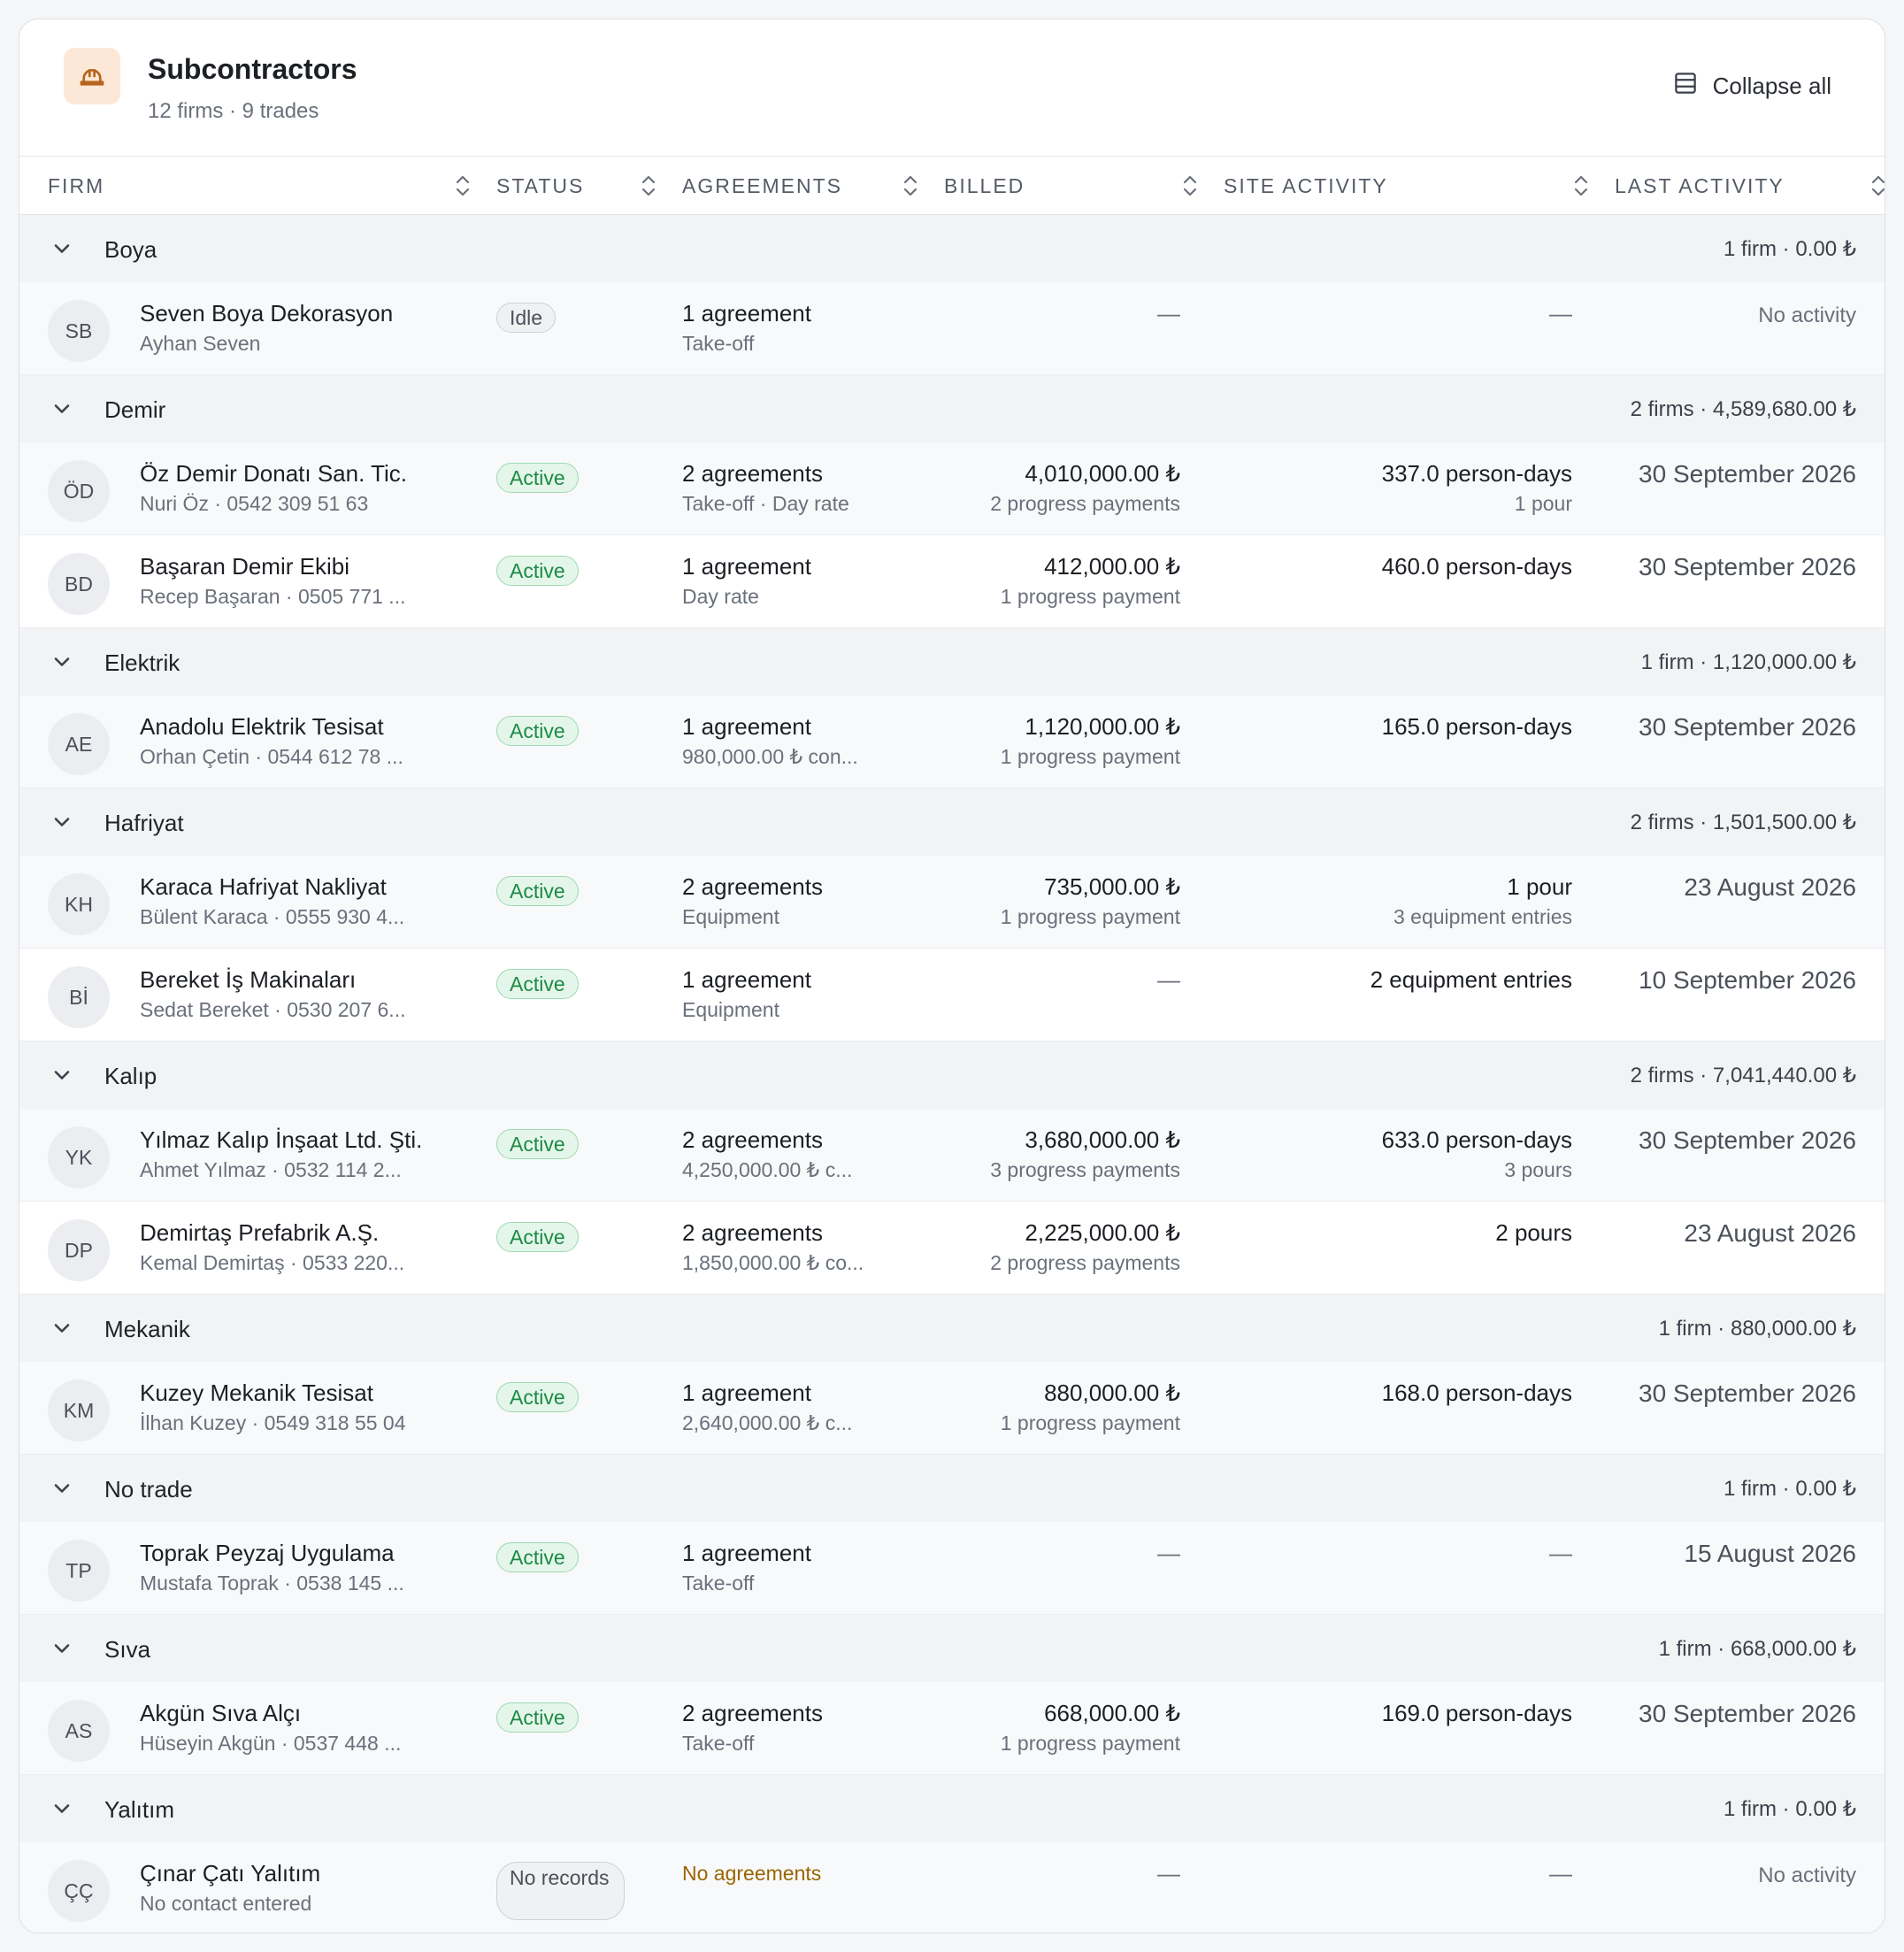  I want to click on column-header-site-activity: SITE ACTIVITY, so click(1306, 186).